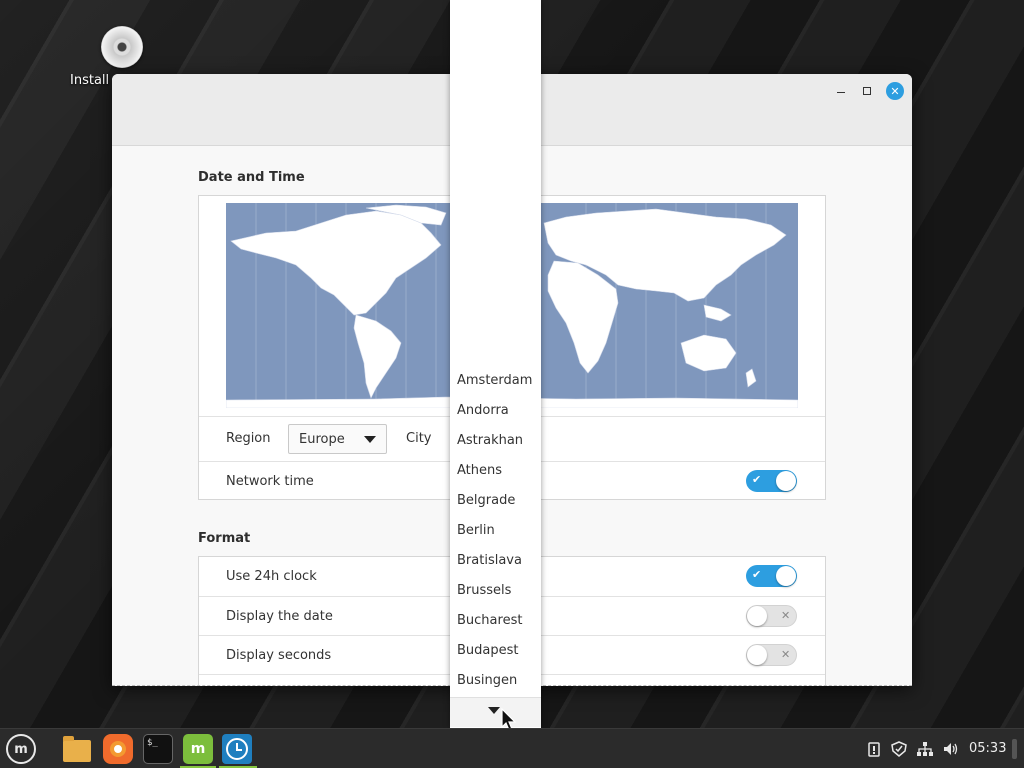 This screenshot has height=768, width=1024. What do you see at coordinates (771, 576) in the screenshot?
I see `use-24h-toggle: ✔` at bounding box center [771, 576].